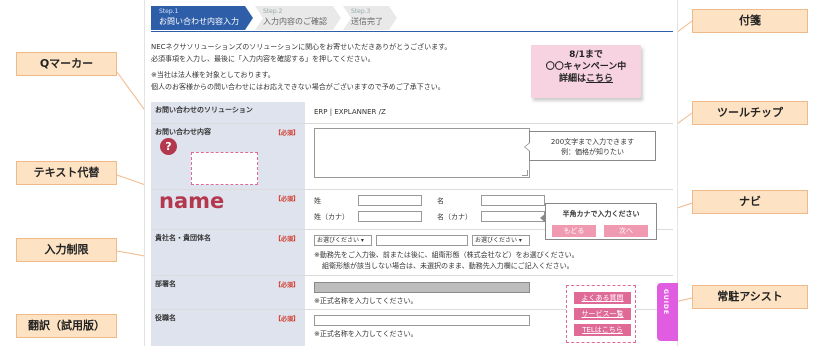  I want to click on sticky-text: 詳細は, so click(572, 79).